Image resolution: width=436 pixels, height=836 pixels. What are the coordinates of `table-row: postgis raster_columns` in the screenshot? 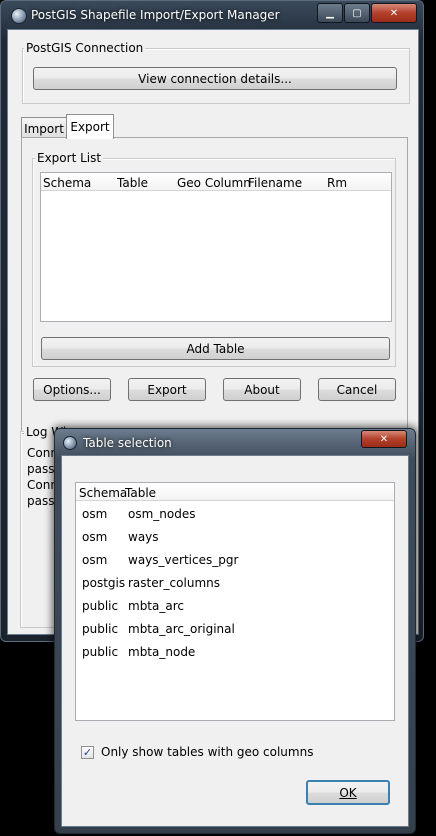 It's located at (235, 583).